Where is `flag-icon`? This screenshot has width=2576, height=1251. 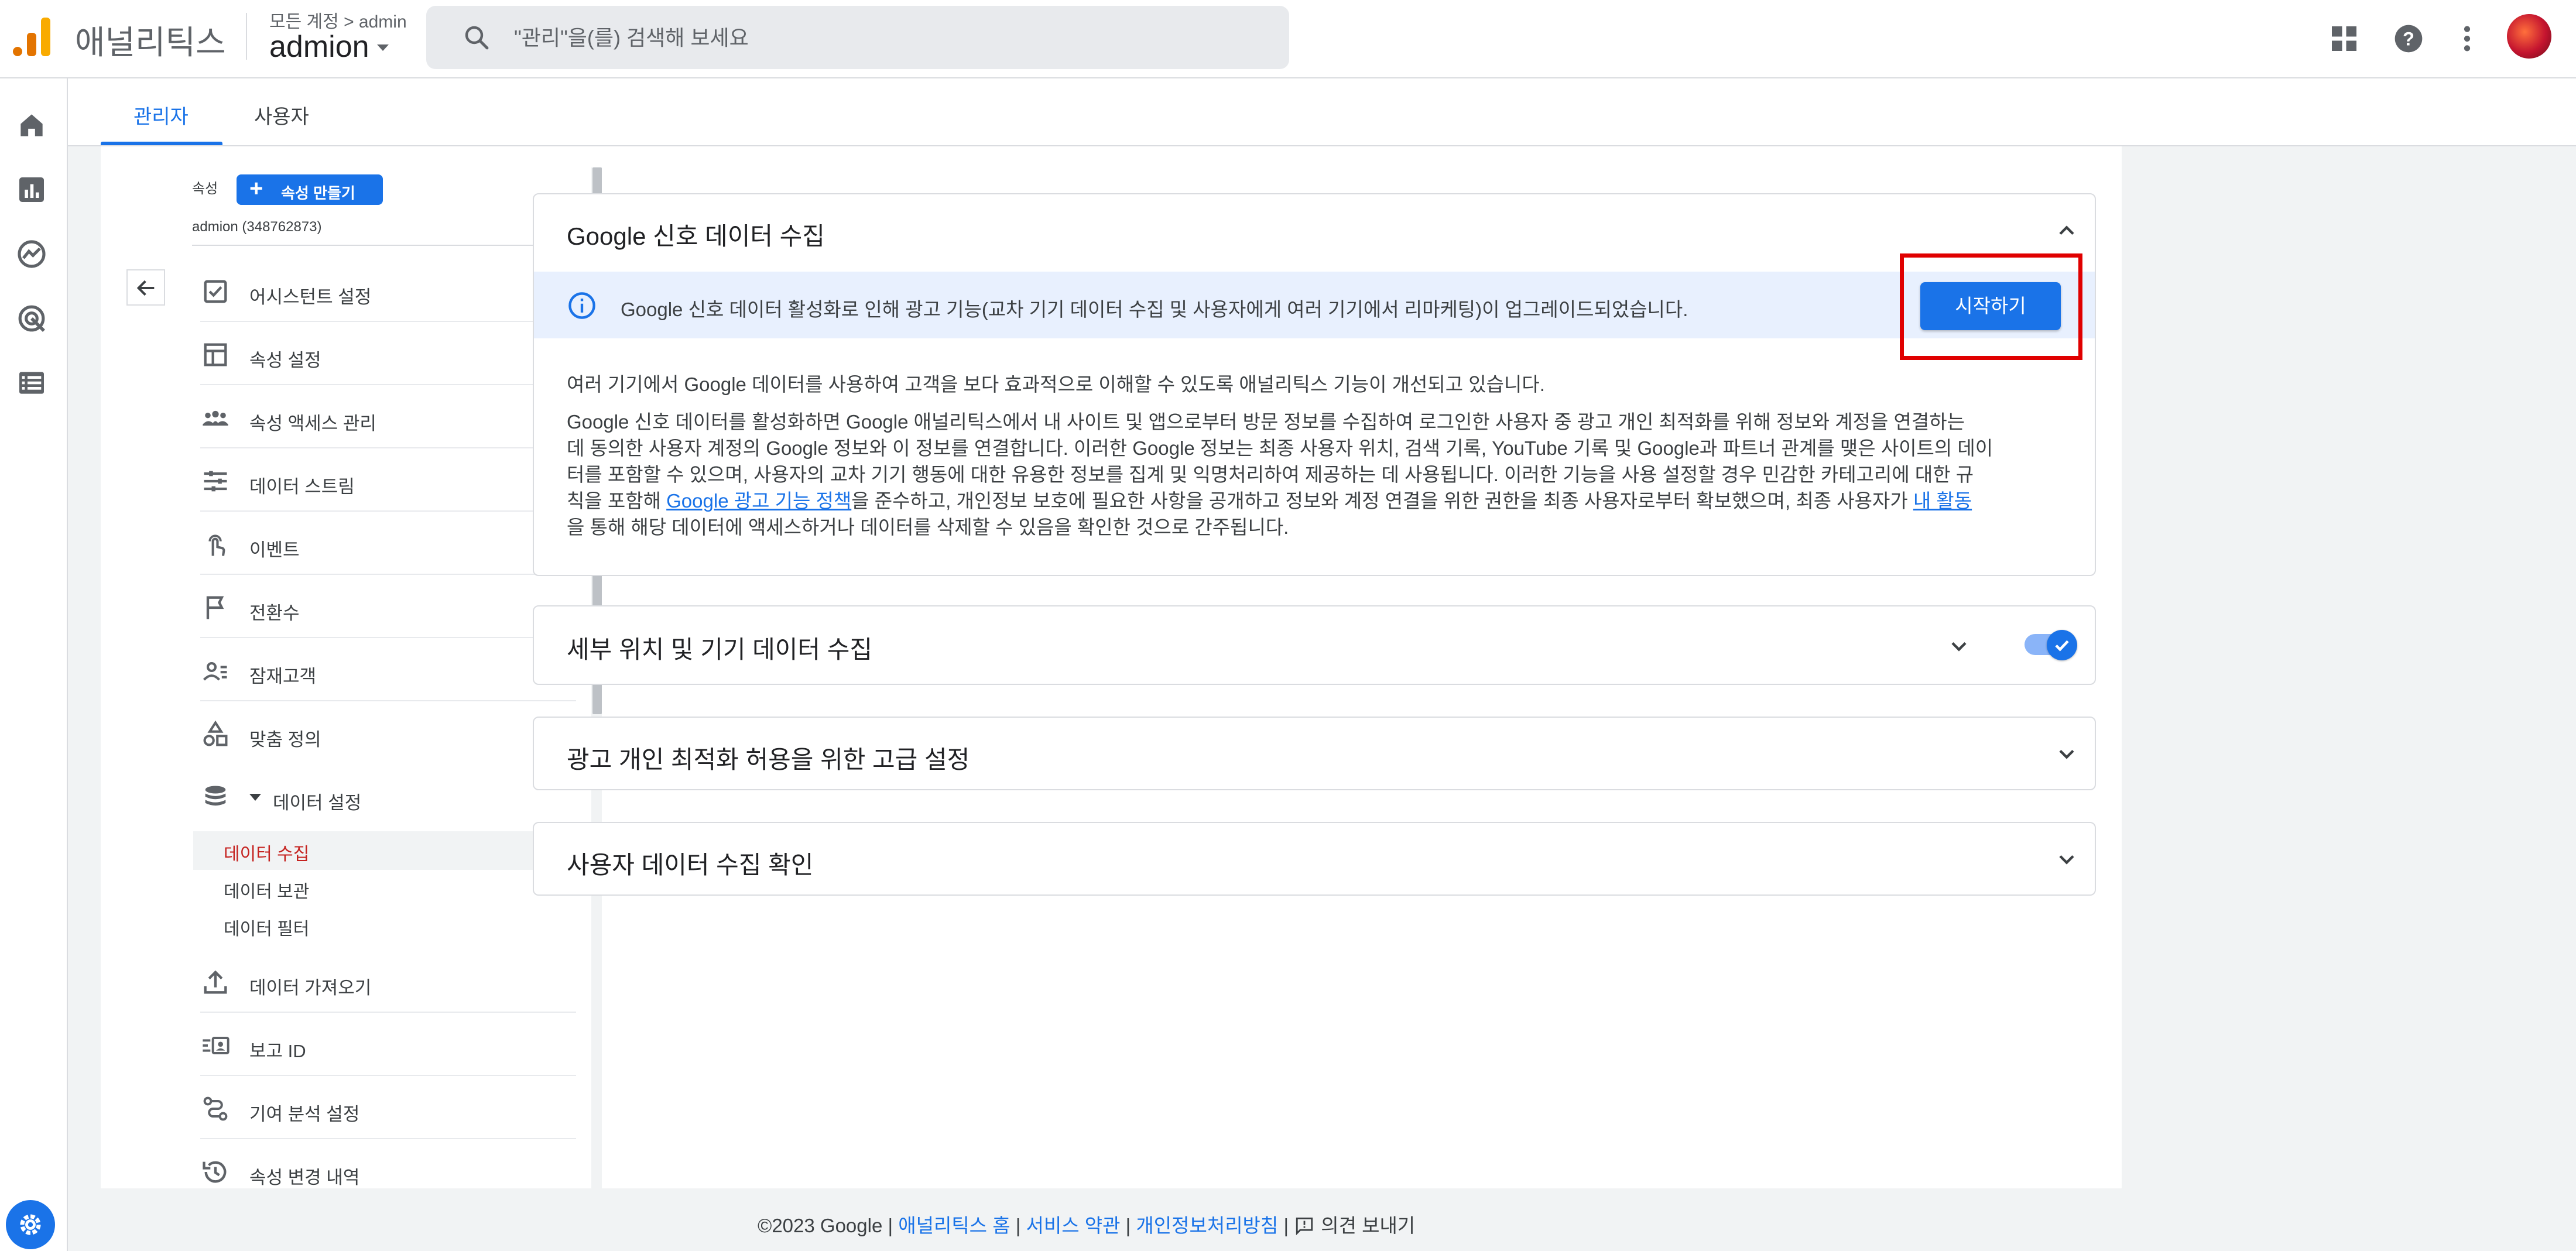
flag-icon is located at coordinates (215, 607).